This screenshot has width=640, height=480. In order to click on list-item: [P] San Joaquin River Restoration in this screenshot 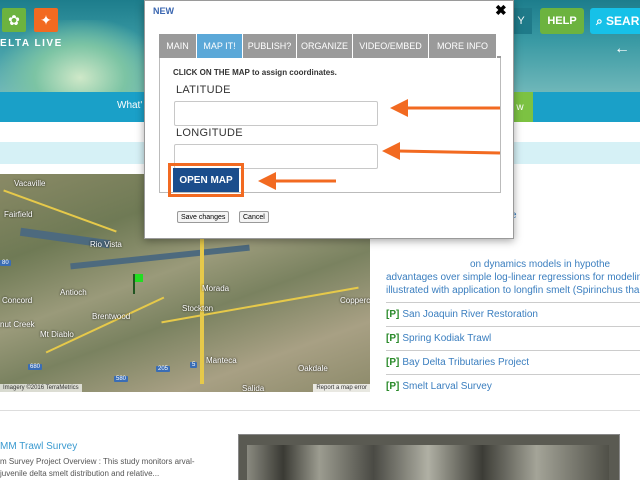, I will do `click(513, 314)`.